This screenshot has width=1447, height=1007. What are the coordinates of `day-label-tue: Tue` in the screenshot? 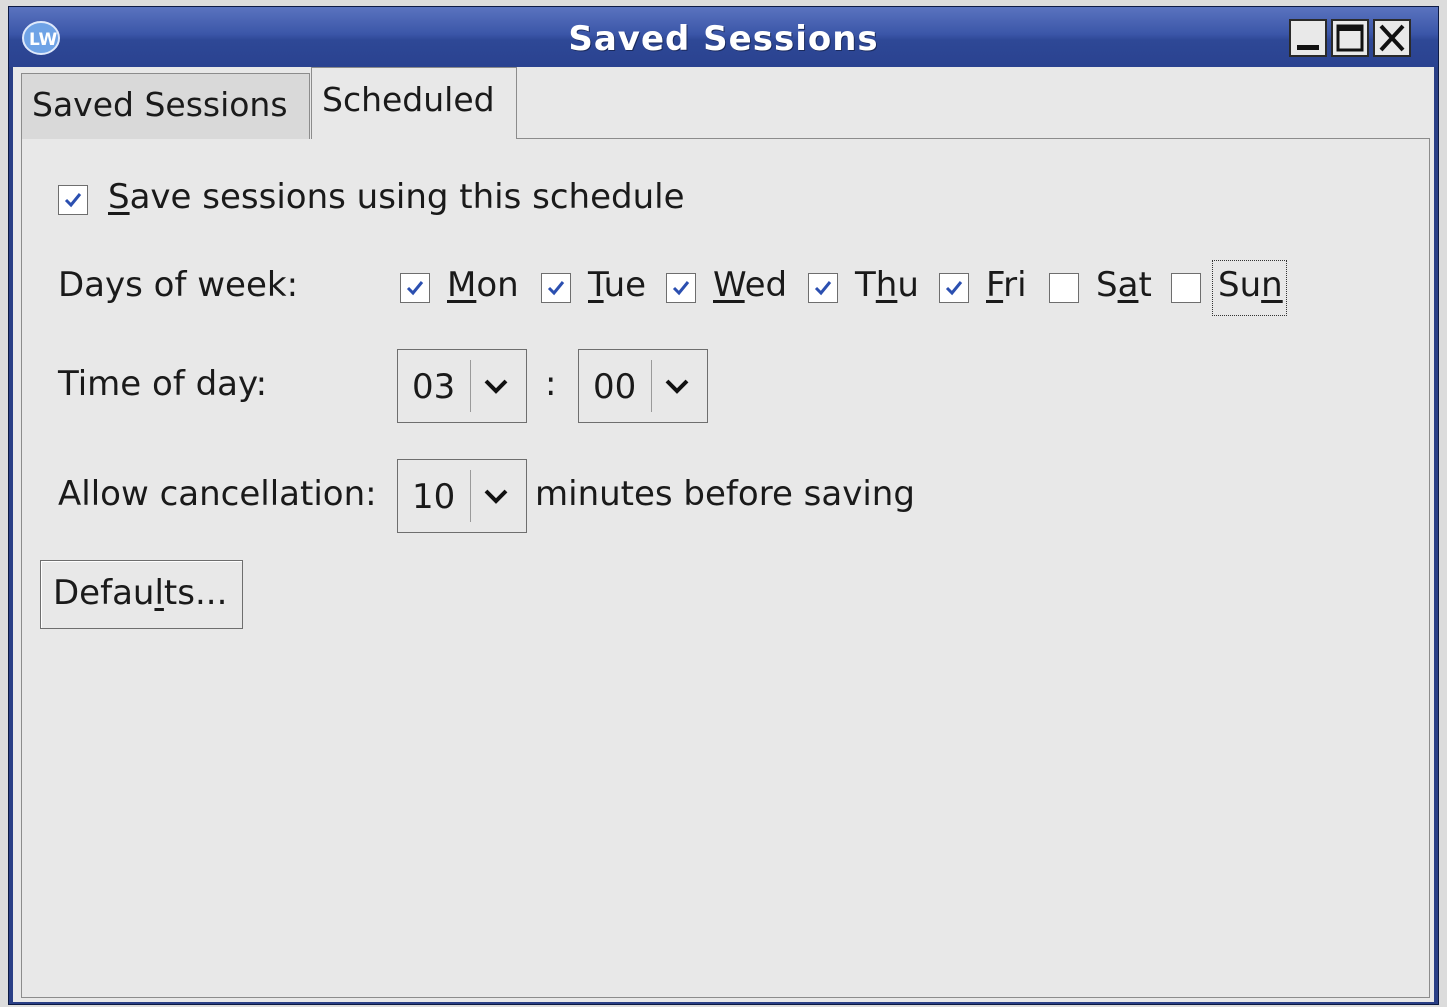 It's located at (617, 285).